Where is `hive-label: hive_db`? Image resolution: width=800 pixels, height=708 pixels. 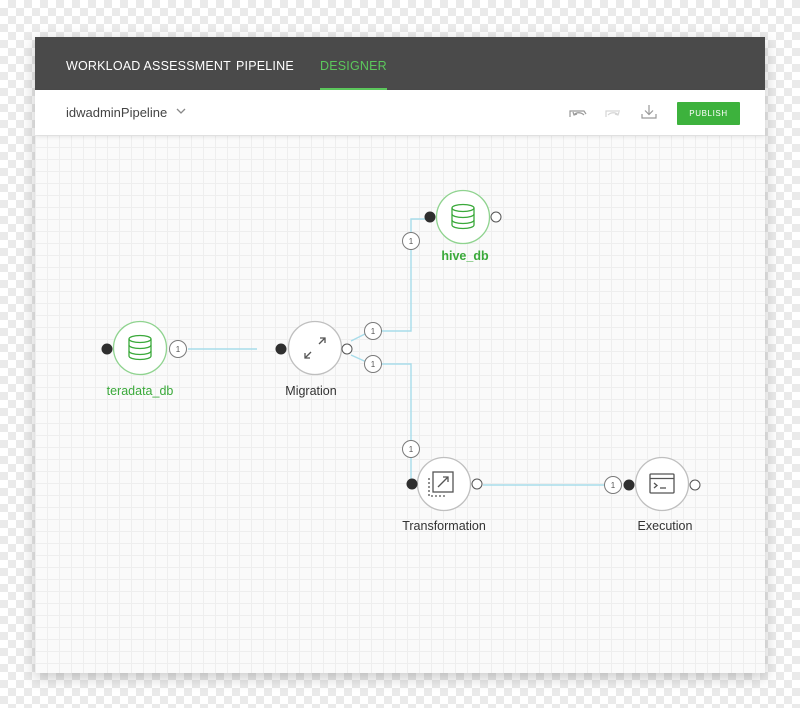 hive-label: hive_db is located at coordinates (465, 256).